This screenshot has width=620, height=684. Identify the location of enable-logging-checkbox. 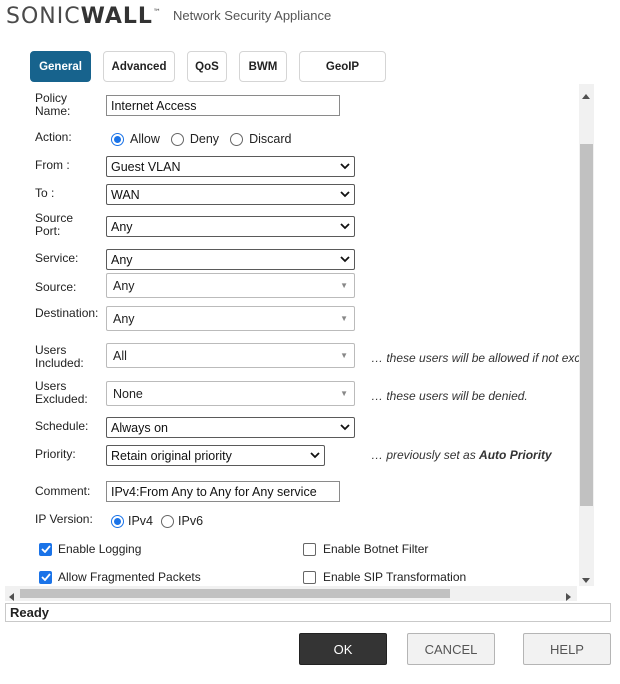
(45, 549).